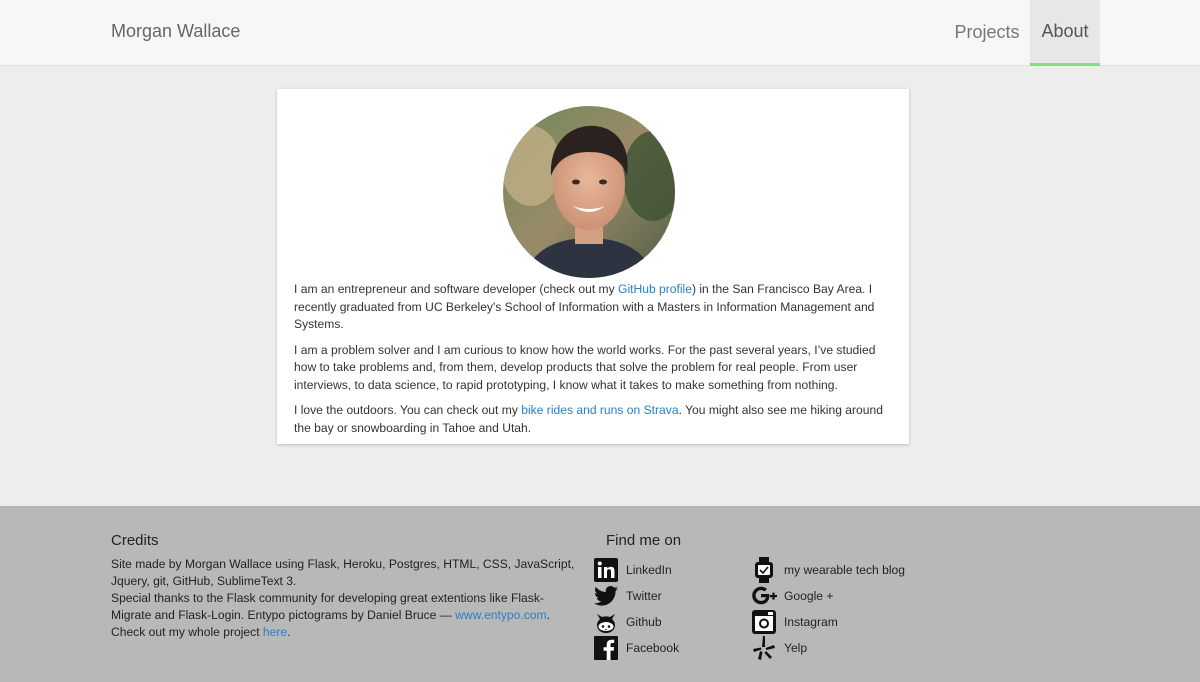 The image size is (1200, 682). What do you see at coordinates (606, 596) in the screenshot?
I see `twitter-icon` at bounding box center [606, 596].